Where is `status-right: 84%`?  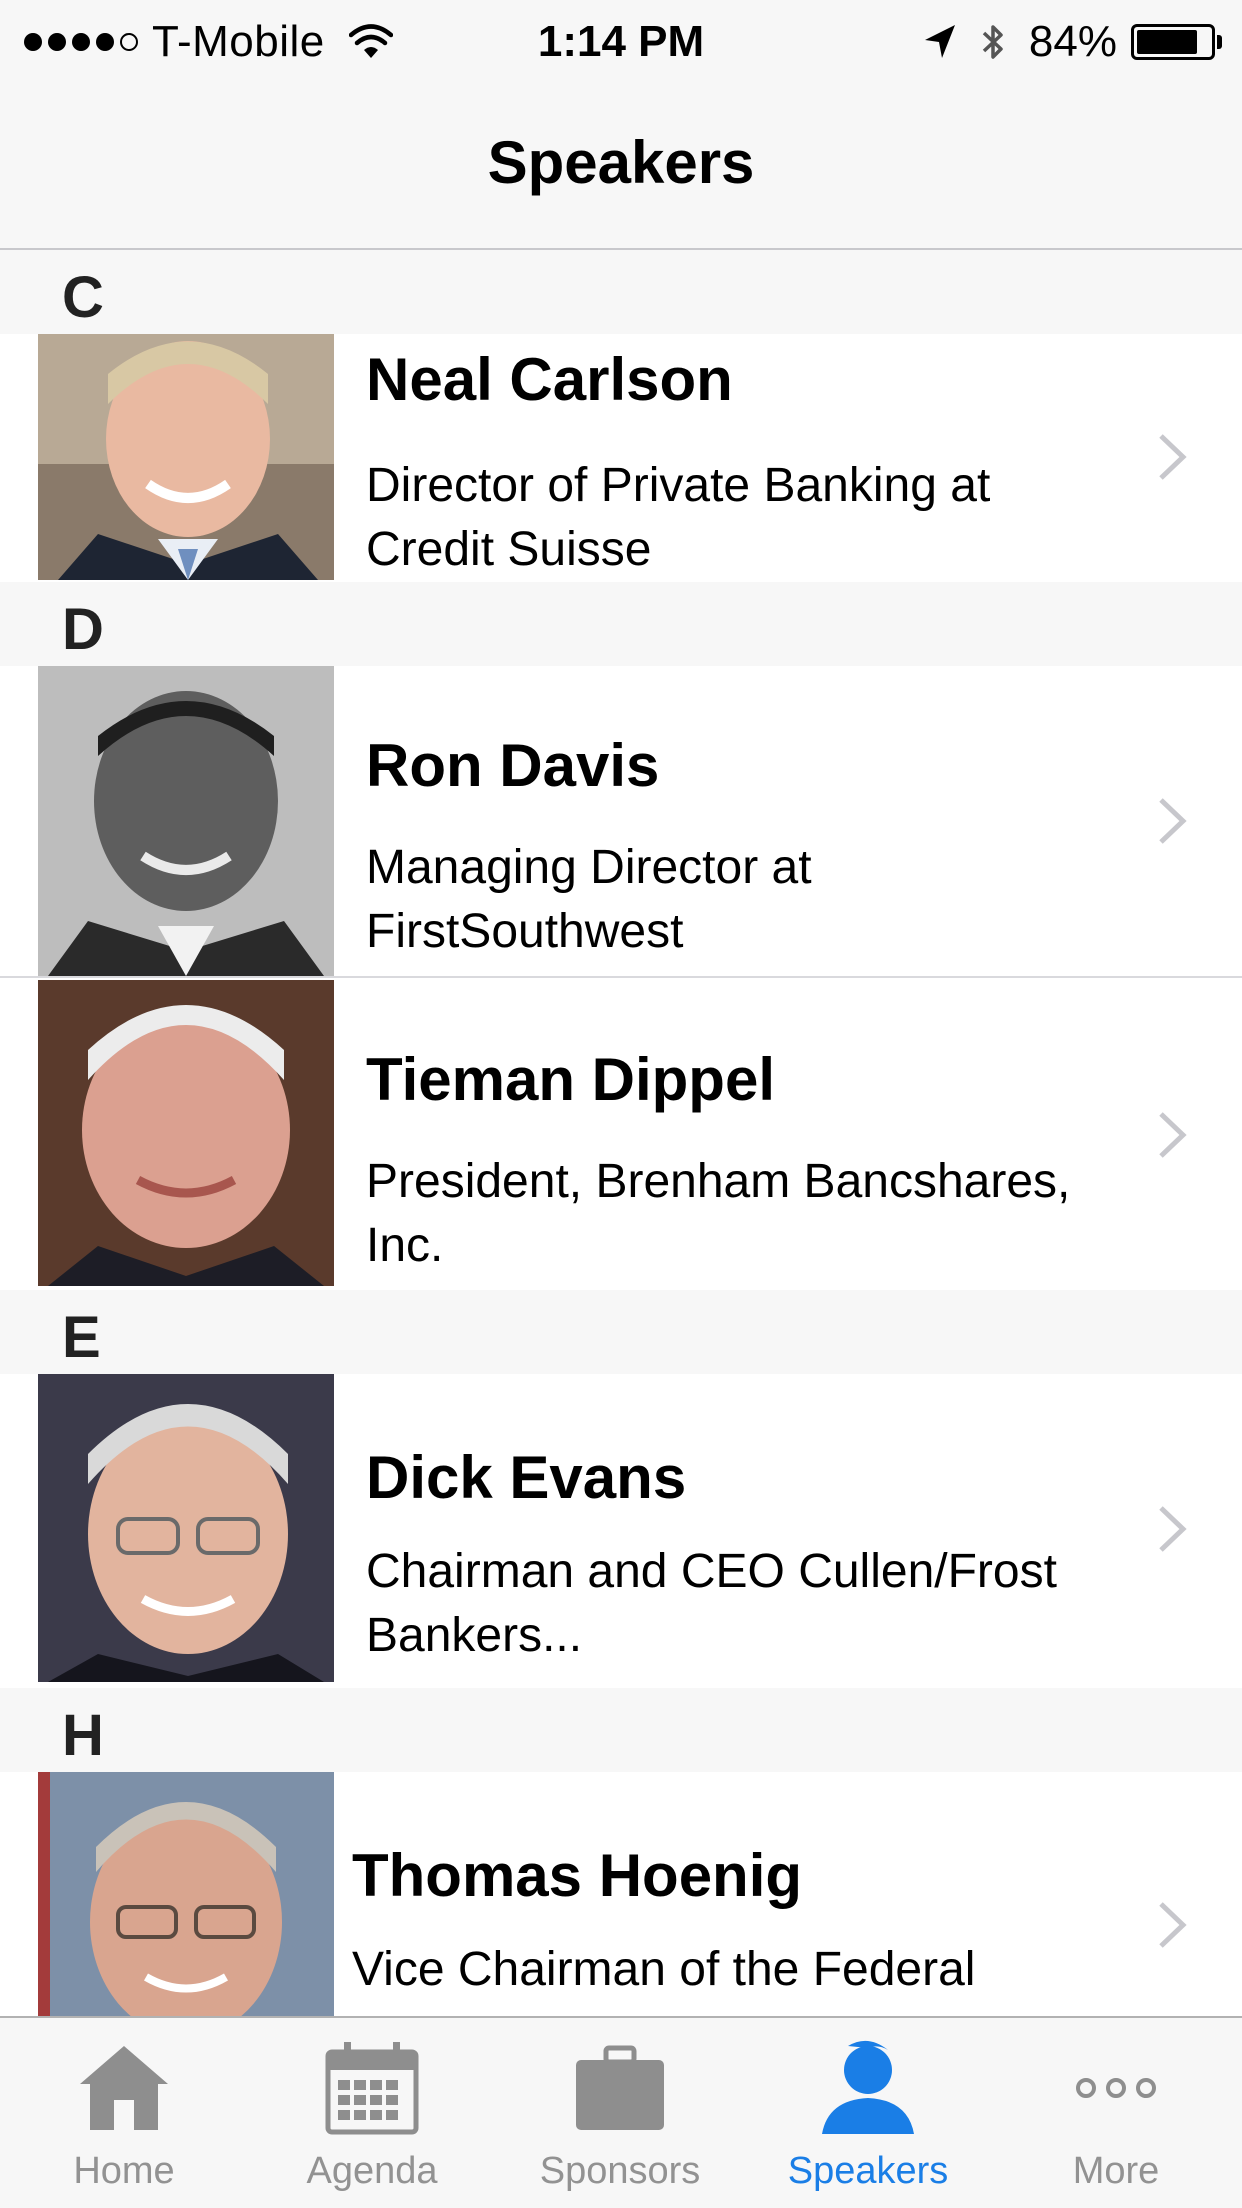
status-right: 84% is located at coordinates (1071, 42).